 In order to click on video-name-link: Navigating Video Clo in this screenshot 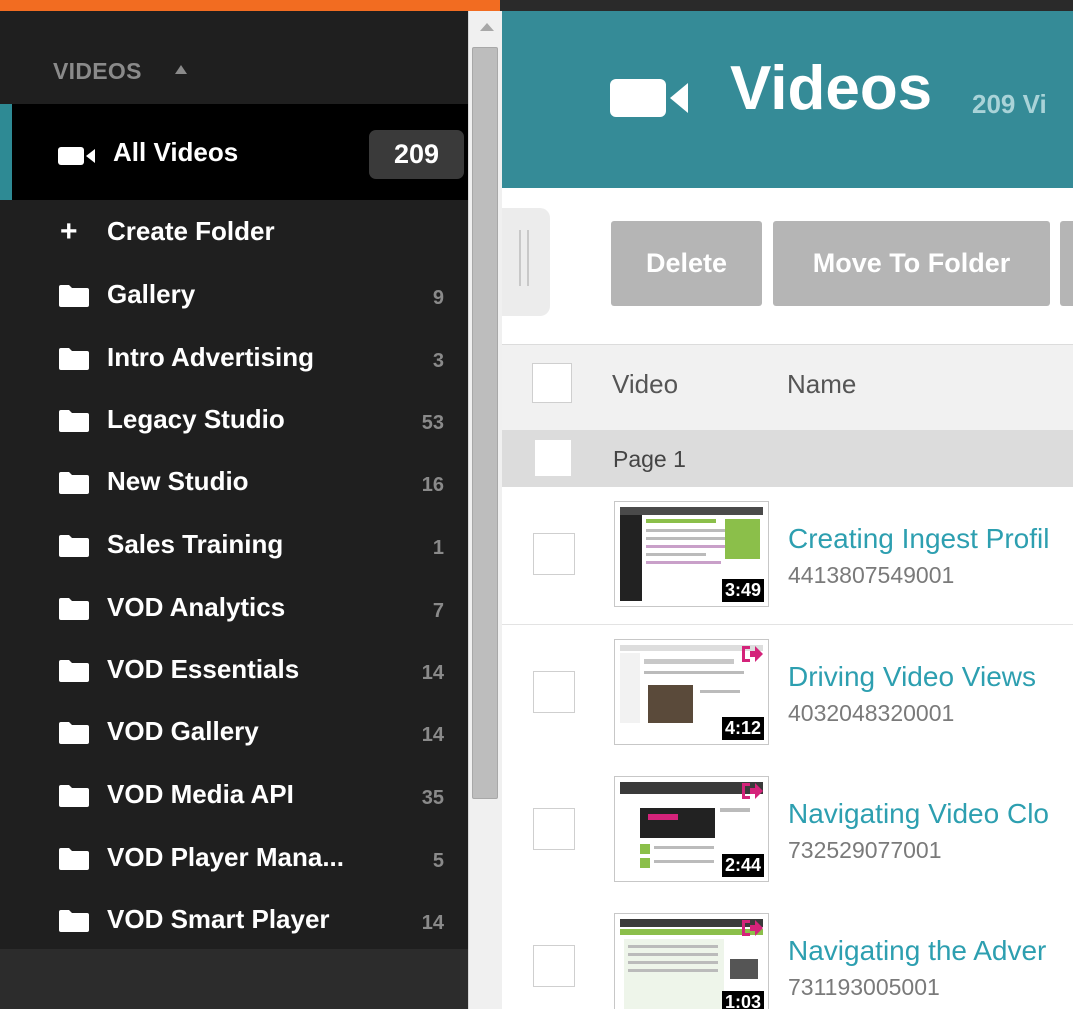, I will do `click(918, 814)`.